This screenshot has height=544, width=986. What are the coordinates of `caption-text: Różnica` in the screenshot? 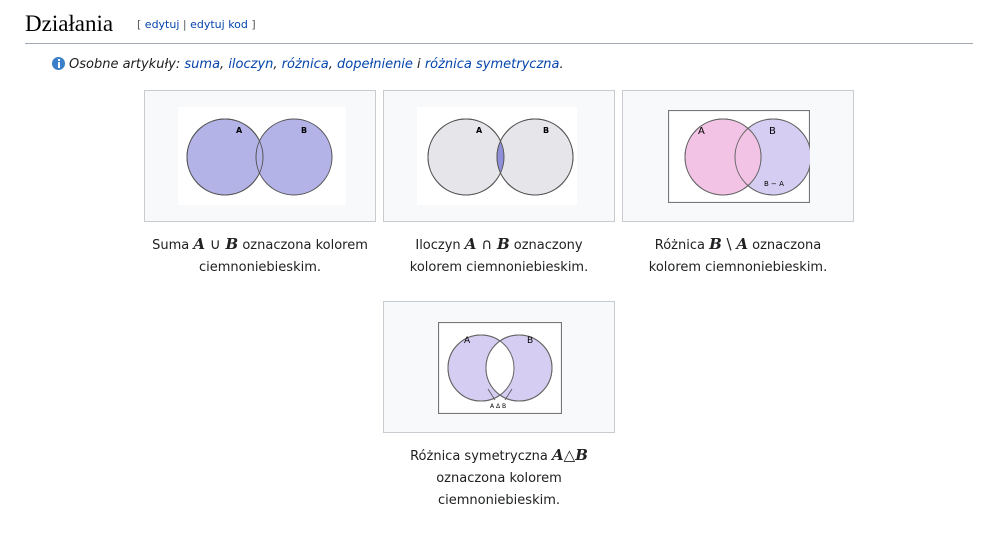 It's located at (682, 245).